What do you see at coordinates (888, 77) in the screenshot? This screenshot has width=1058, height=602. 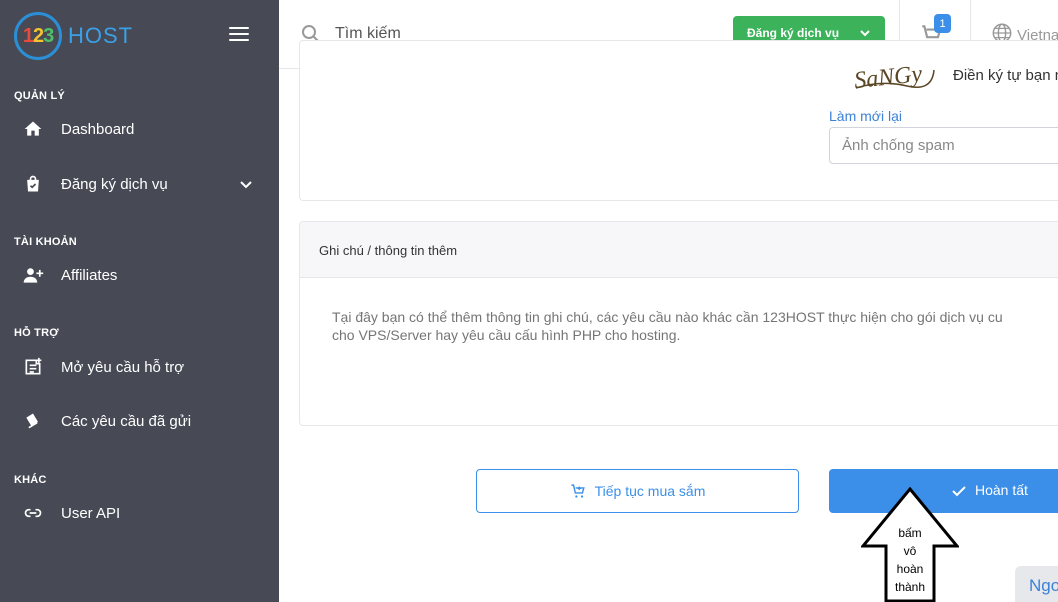 I see `svg-text: SaNGy` at bounding box center [888, 77].